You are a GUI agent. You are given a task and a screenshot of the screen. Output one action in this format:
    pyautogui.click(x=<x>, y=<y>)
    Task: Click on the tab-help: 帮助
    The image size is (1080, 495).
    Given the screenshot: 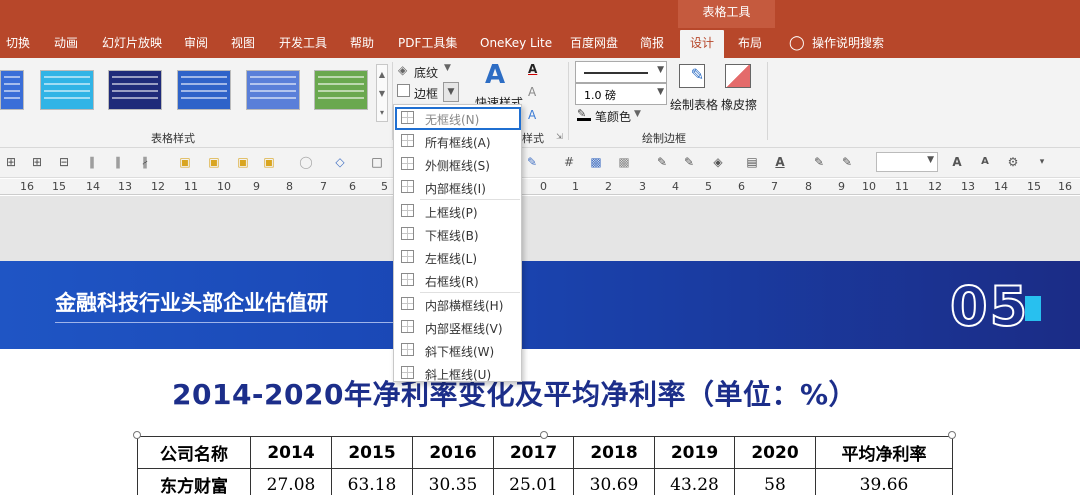 What is the action you would take?
    pyautogui.click(x=362, y=44)
    